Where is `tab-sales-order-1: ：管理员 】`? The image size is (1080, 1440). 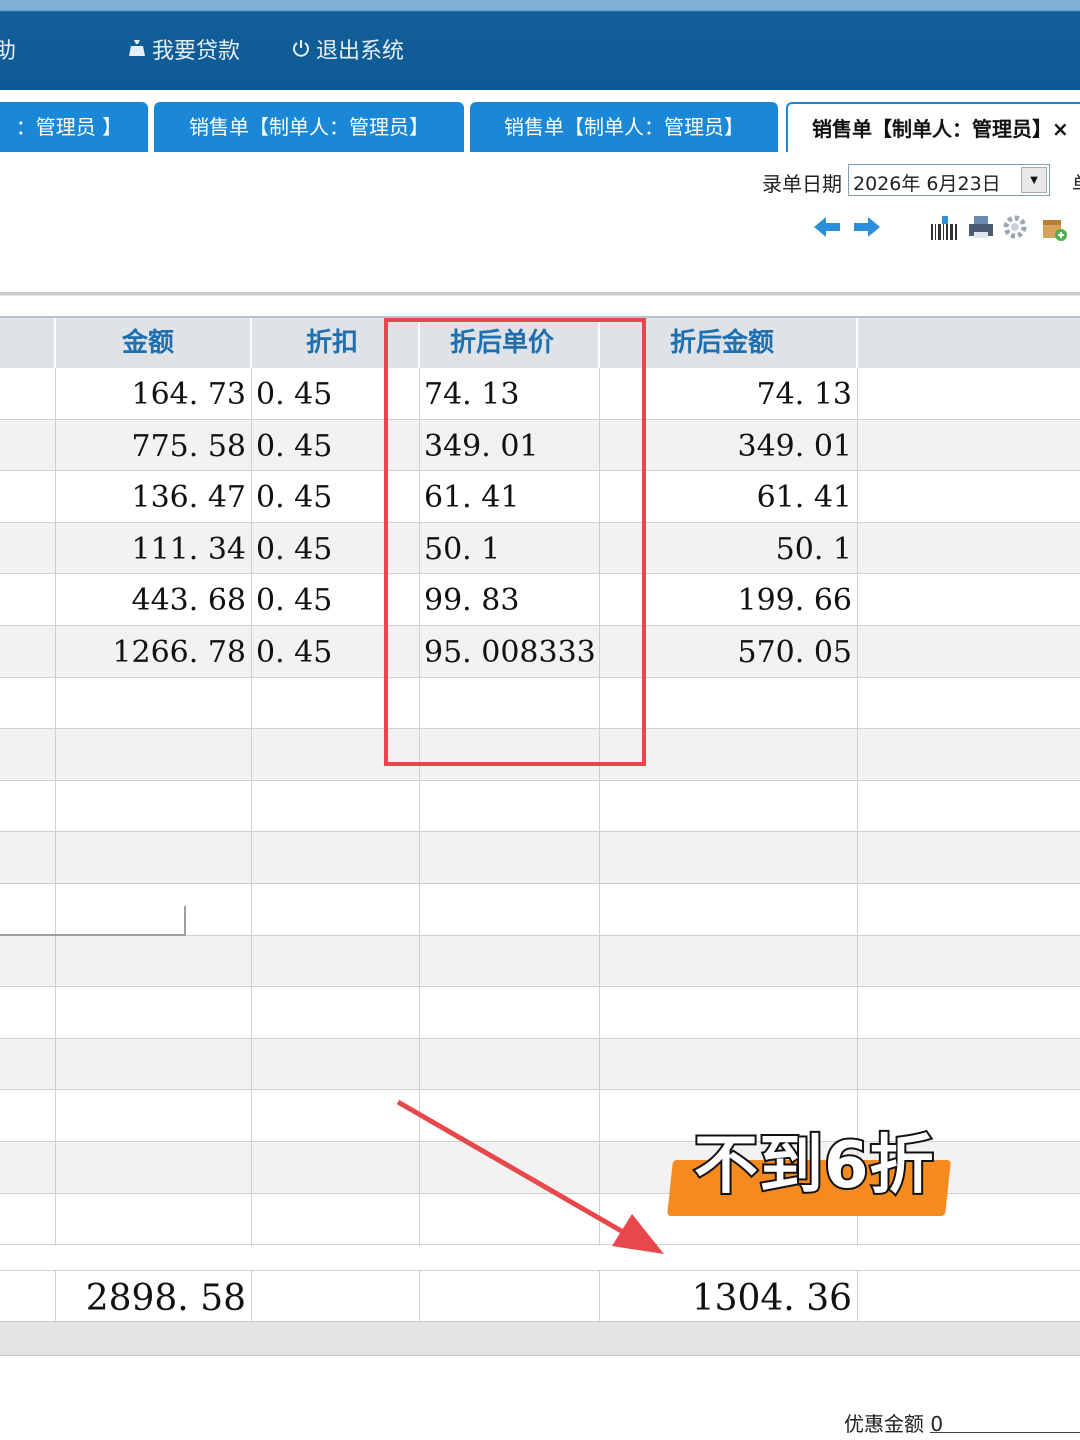 tab-sales-order-1: ：管理员 】 is located at coordinates (74, 127).